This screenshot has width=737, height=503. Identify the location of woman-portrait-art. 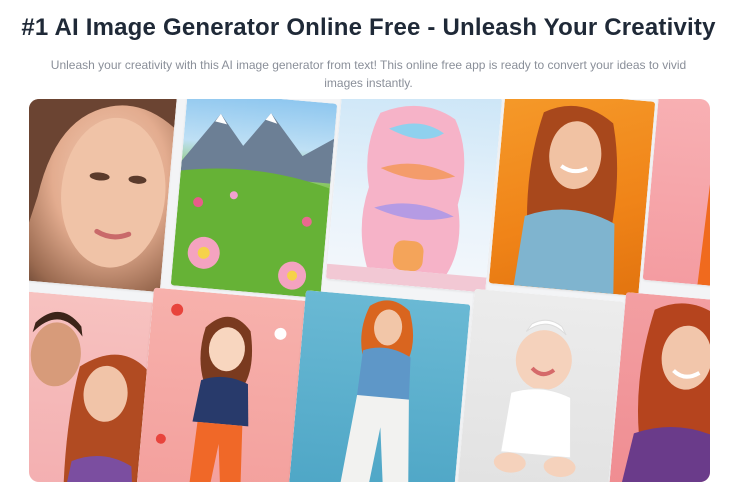
(103, 189).